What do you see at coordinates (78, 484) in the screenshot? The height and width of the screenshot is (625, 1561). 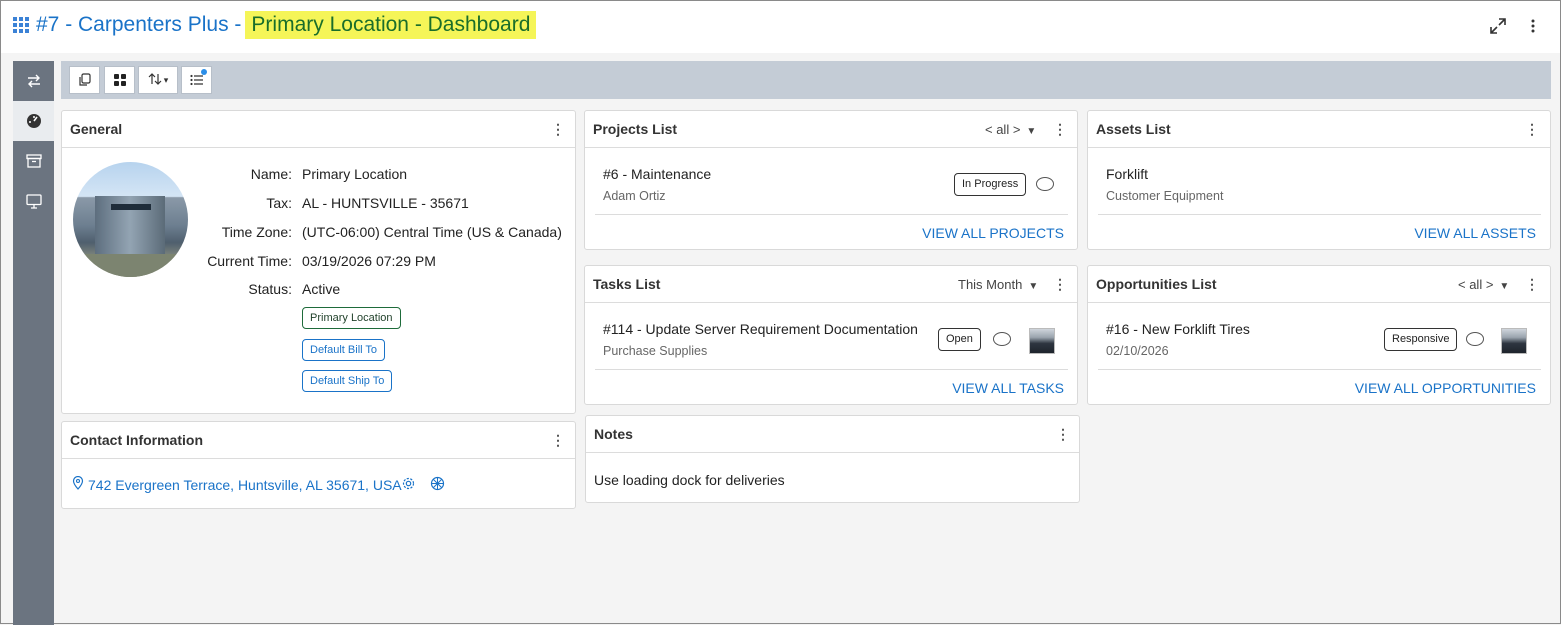 I see `map-pin-icon` at bounding box center [78, 484].